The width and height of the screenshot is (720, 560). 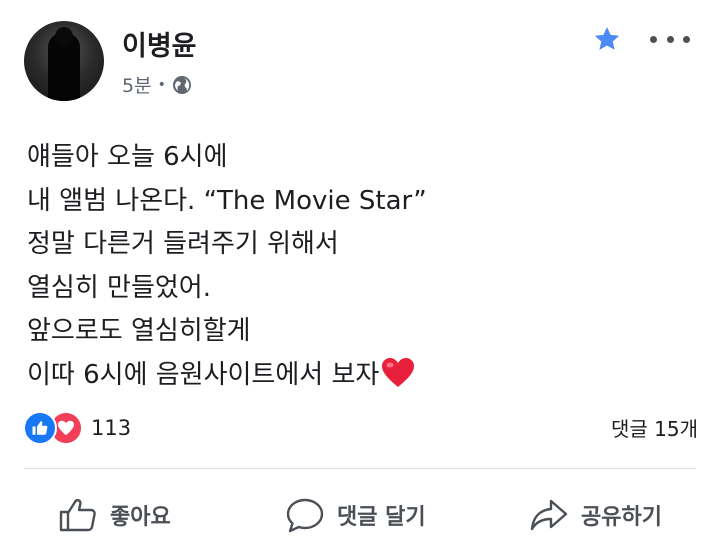 I want to click on like-label: 좋아요, so click(x=140, y=517).